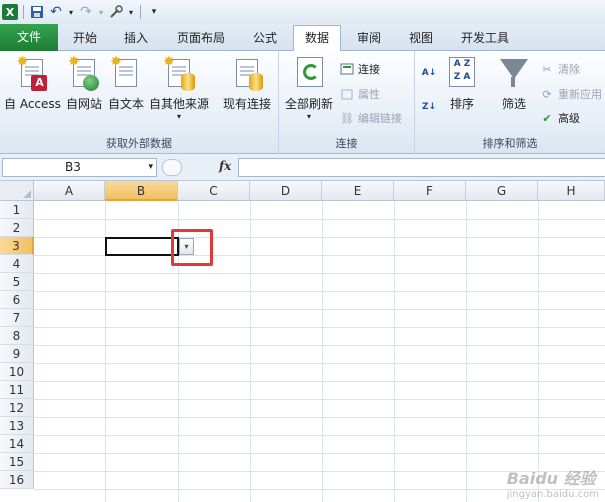 This screenshot has width=605, height=502. What do you see at coordinates (172, 167) in the screenshot?
I see `formula-bar-divider` at bounding box center [172, 167].